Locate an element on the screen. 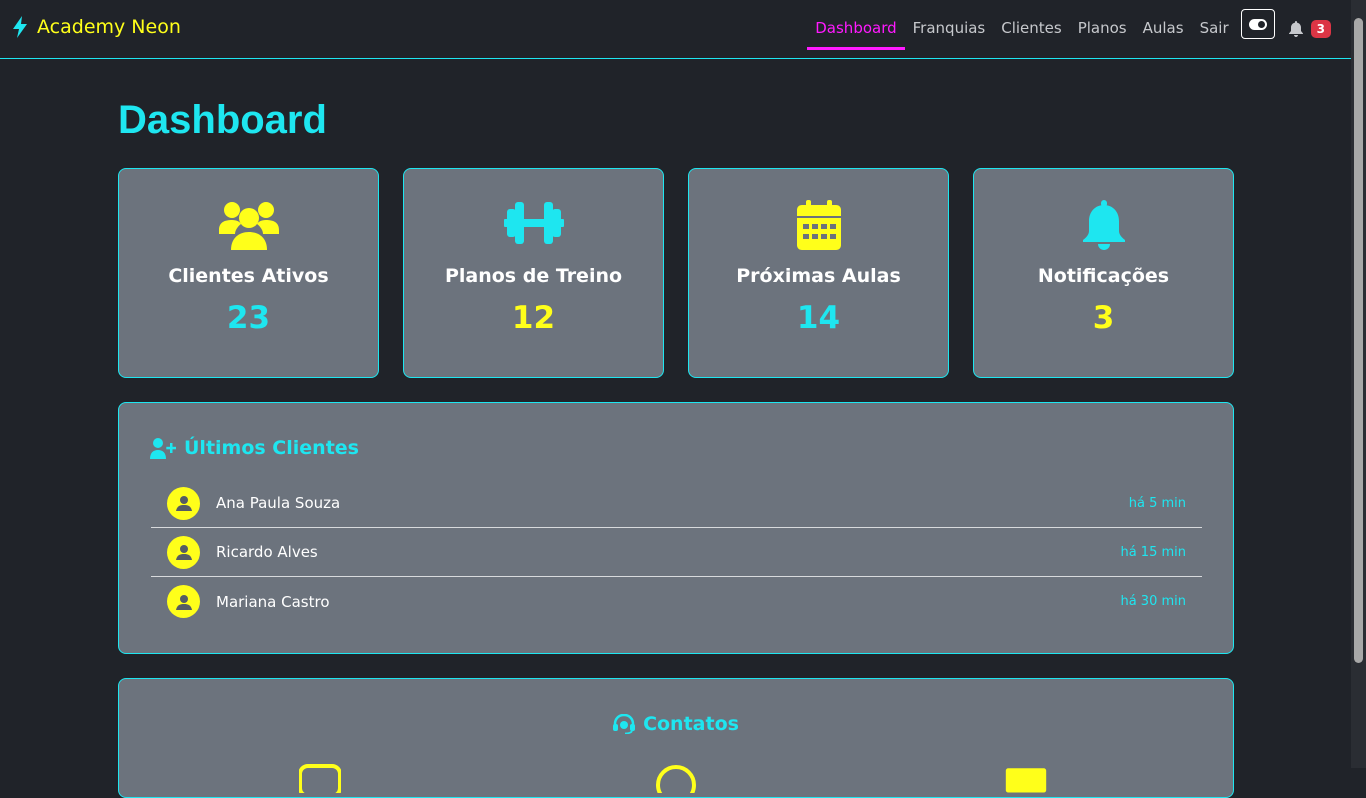 The width and height of the screenshot is (1366, 798). contacts-card: Contatos is located at coordinates (676, 738).